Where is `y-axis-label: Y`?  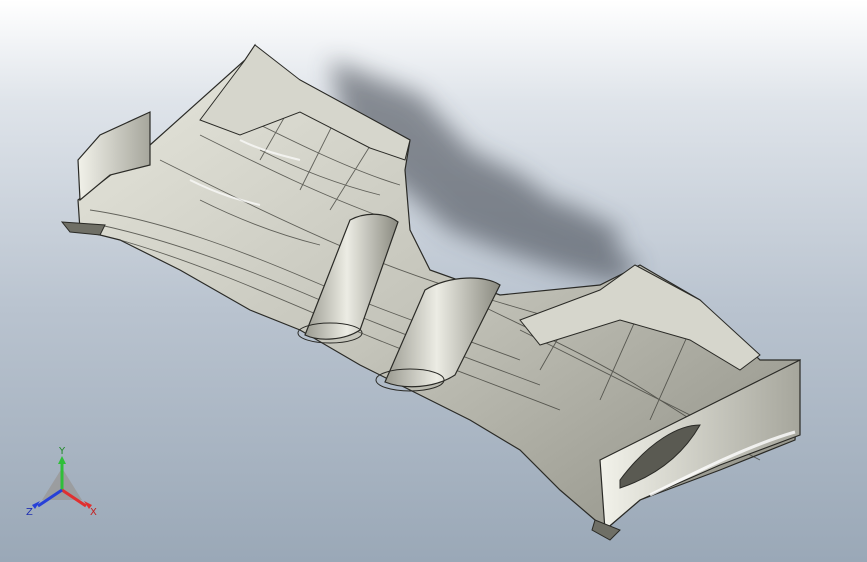 y-axis-label: Y is located at coordinates (62, 451).